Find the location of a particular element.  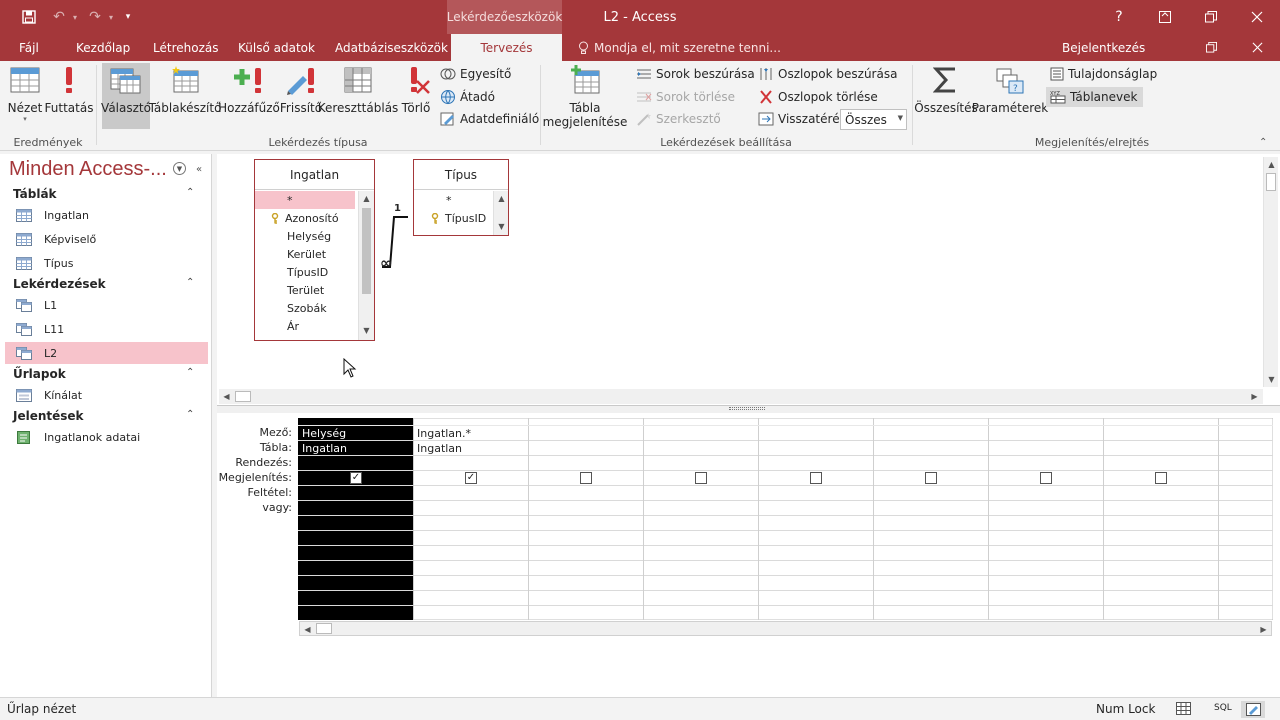

design-view-button is located at coordinates (1253, 709).